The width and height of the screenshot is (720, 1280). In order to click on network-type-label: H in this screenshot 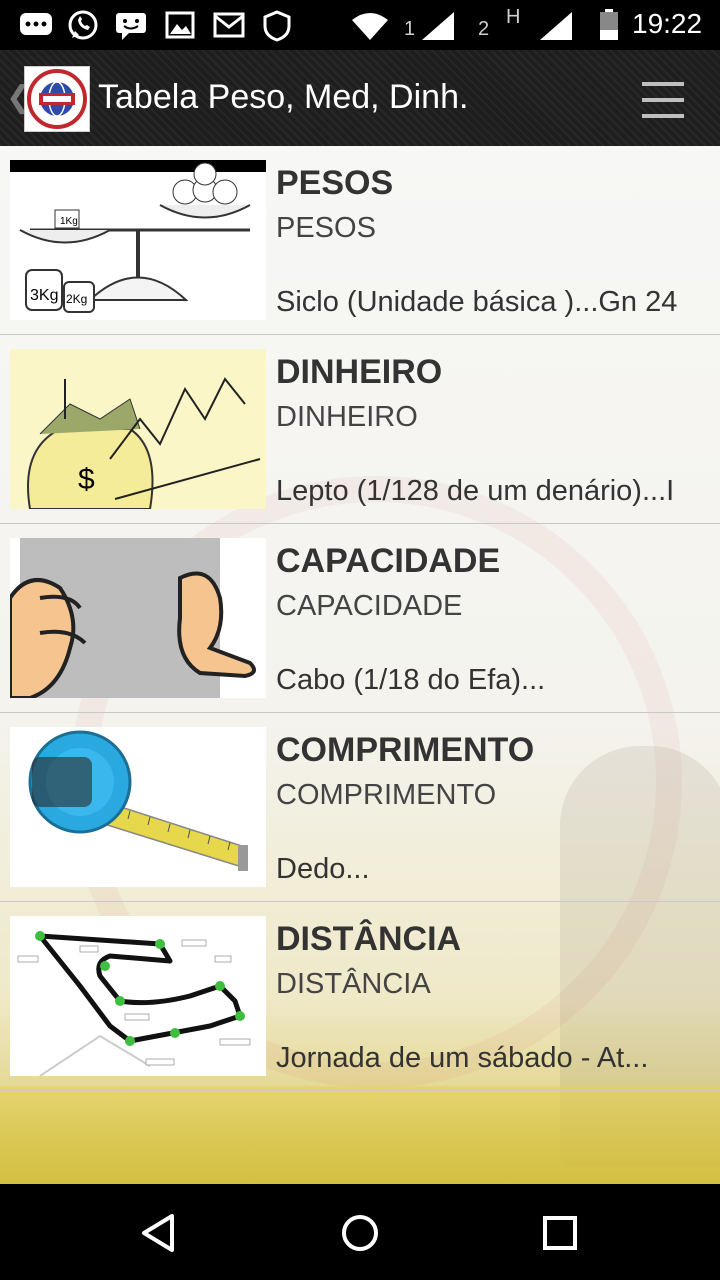, I will do `click(513, 17)`.